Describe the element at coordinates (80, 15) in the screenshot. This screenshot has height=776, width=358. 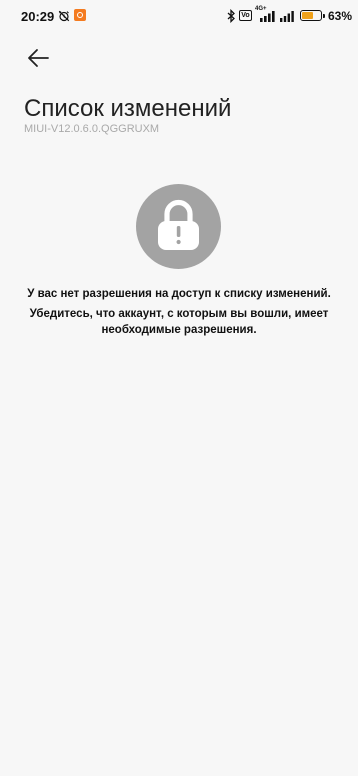
I see `app-notification-icon` at that location.